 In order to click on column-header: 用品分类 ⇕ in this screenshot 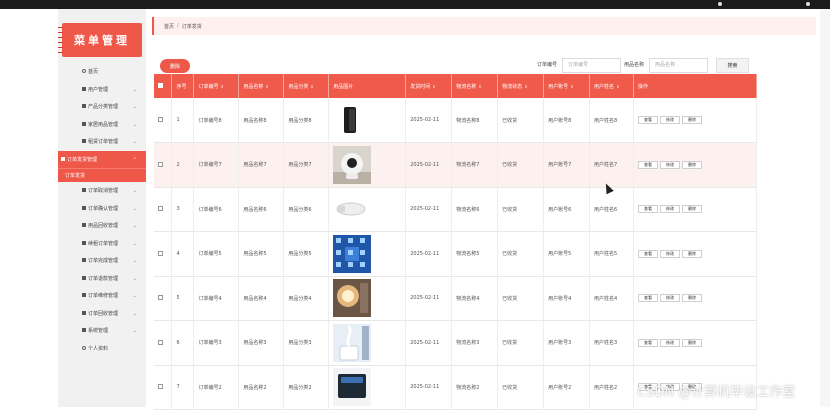, I will do `click(306, 86)`.